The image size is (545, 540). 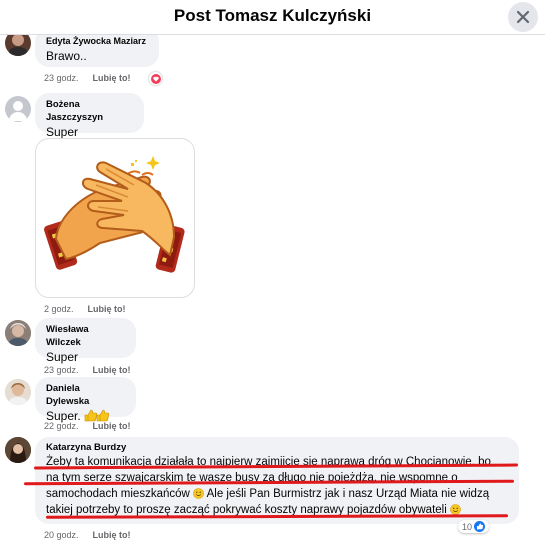 What do you see at coordinates (59, 309) in the screenshot?
I see `comment-time: 2 godz.` at bounding box center [59, 309].